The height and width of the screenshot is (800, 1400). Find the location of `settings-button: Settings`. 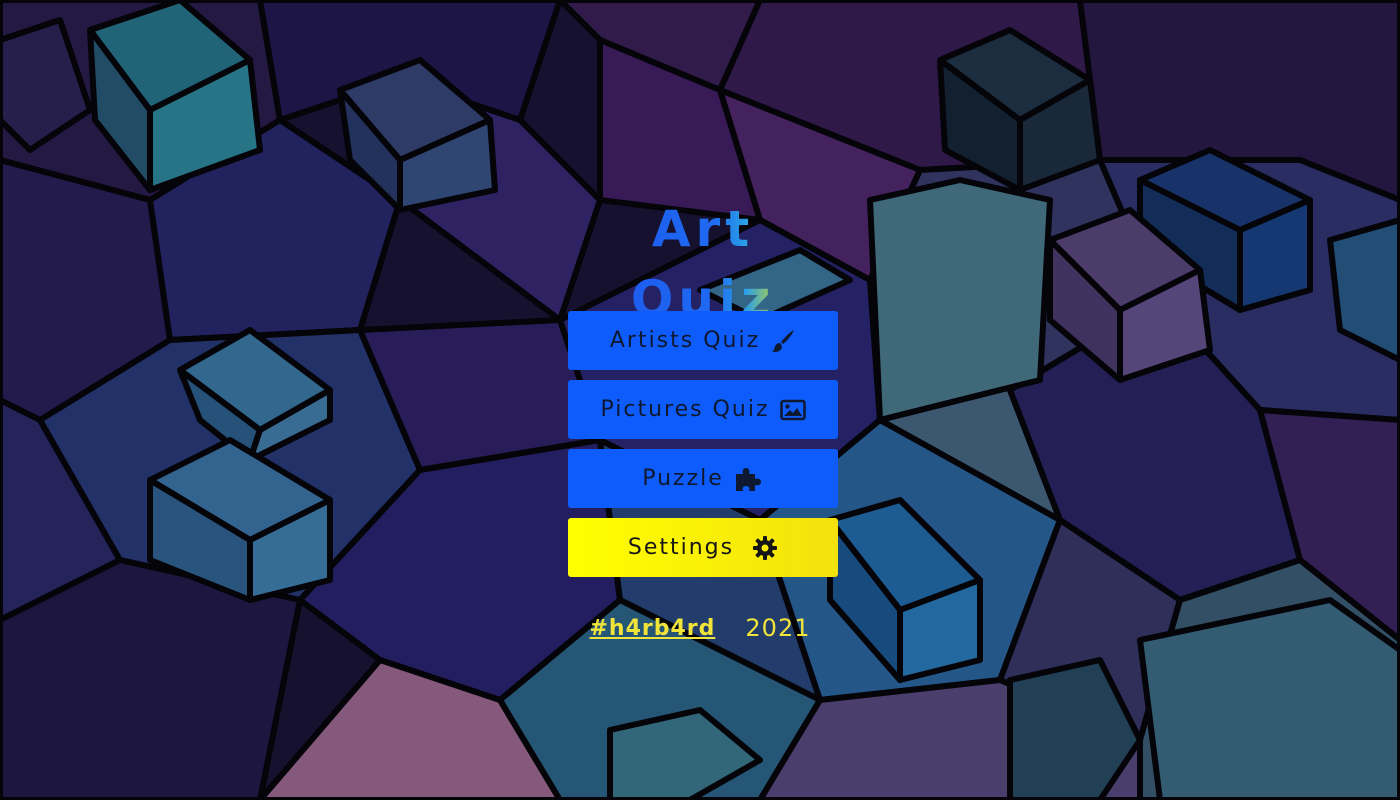

settings-button: Settings is located at coordinates (703, 547).